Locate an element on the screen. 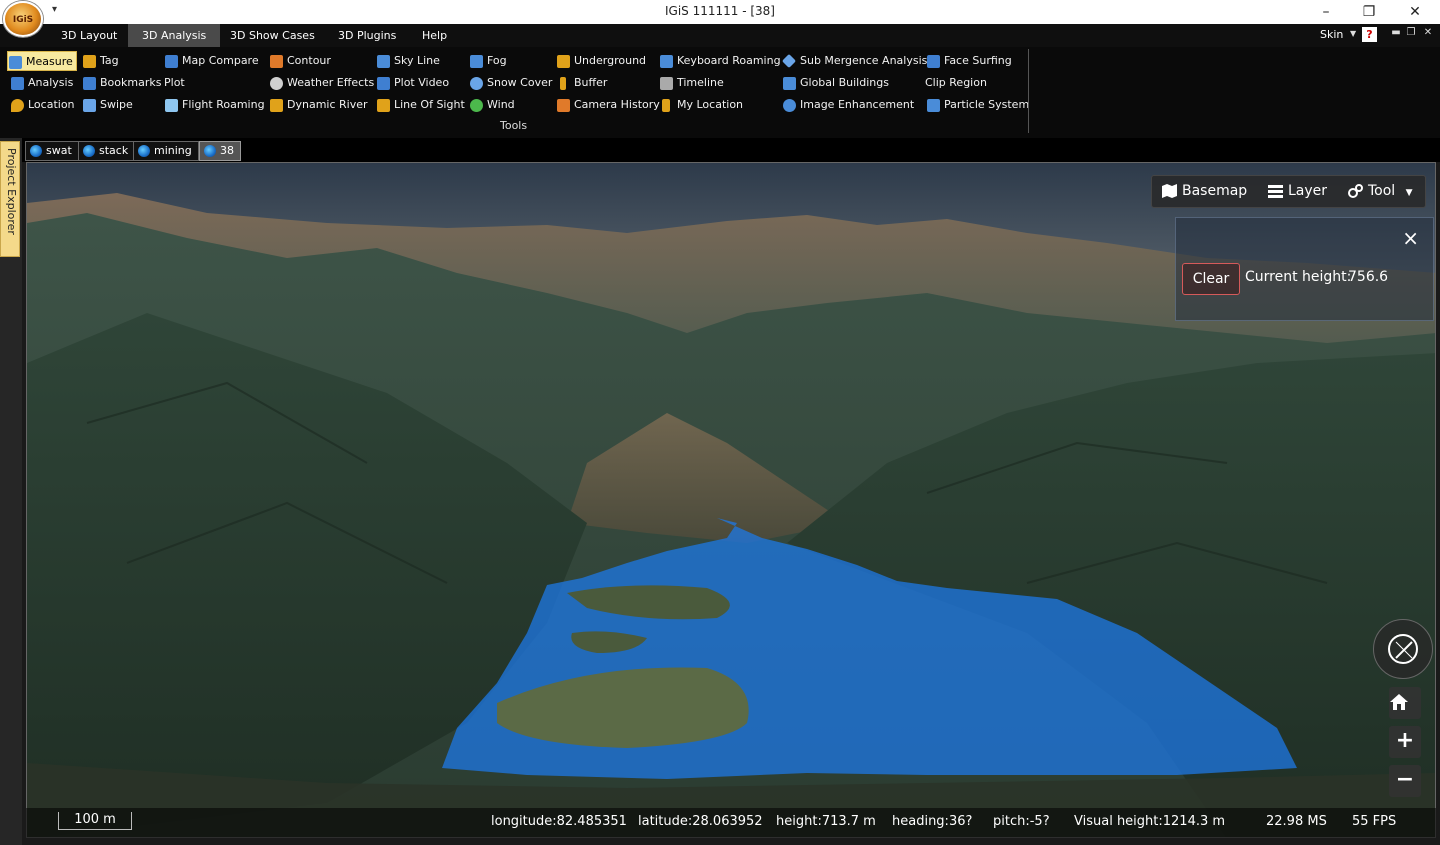 Image resolution: width=1440 pixels, height=845 pixels. skin-dropdown-icon: ▼ is located at coordinates (1353, 33).